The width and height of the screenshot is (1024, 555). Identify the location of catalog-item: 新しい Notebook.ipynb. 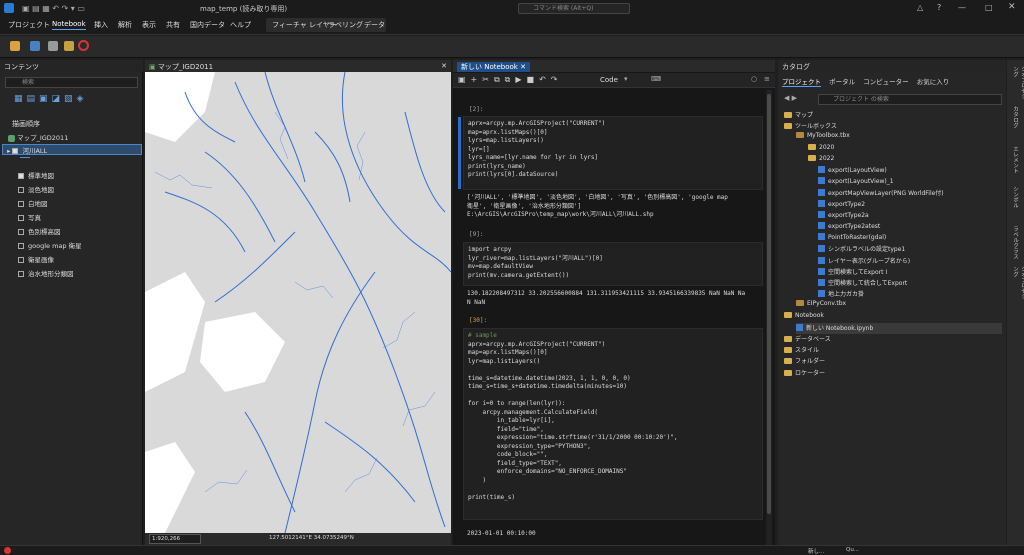
(899, 328).